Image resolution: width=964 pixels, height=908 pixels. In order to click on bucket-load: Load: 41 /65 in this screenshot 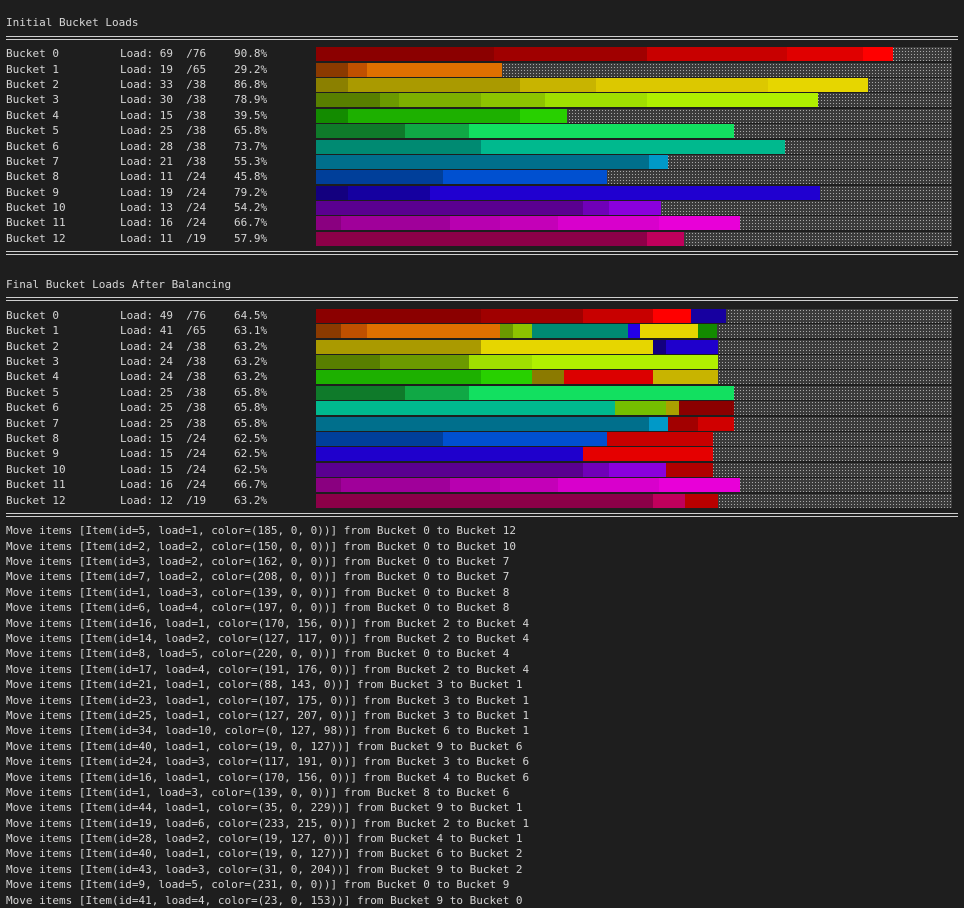, I will do `click(163, 331)`.